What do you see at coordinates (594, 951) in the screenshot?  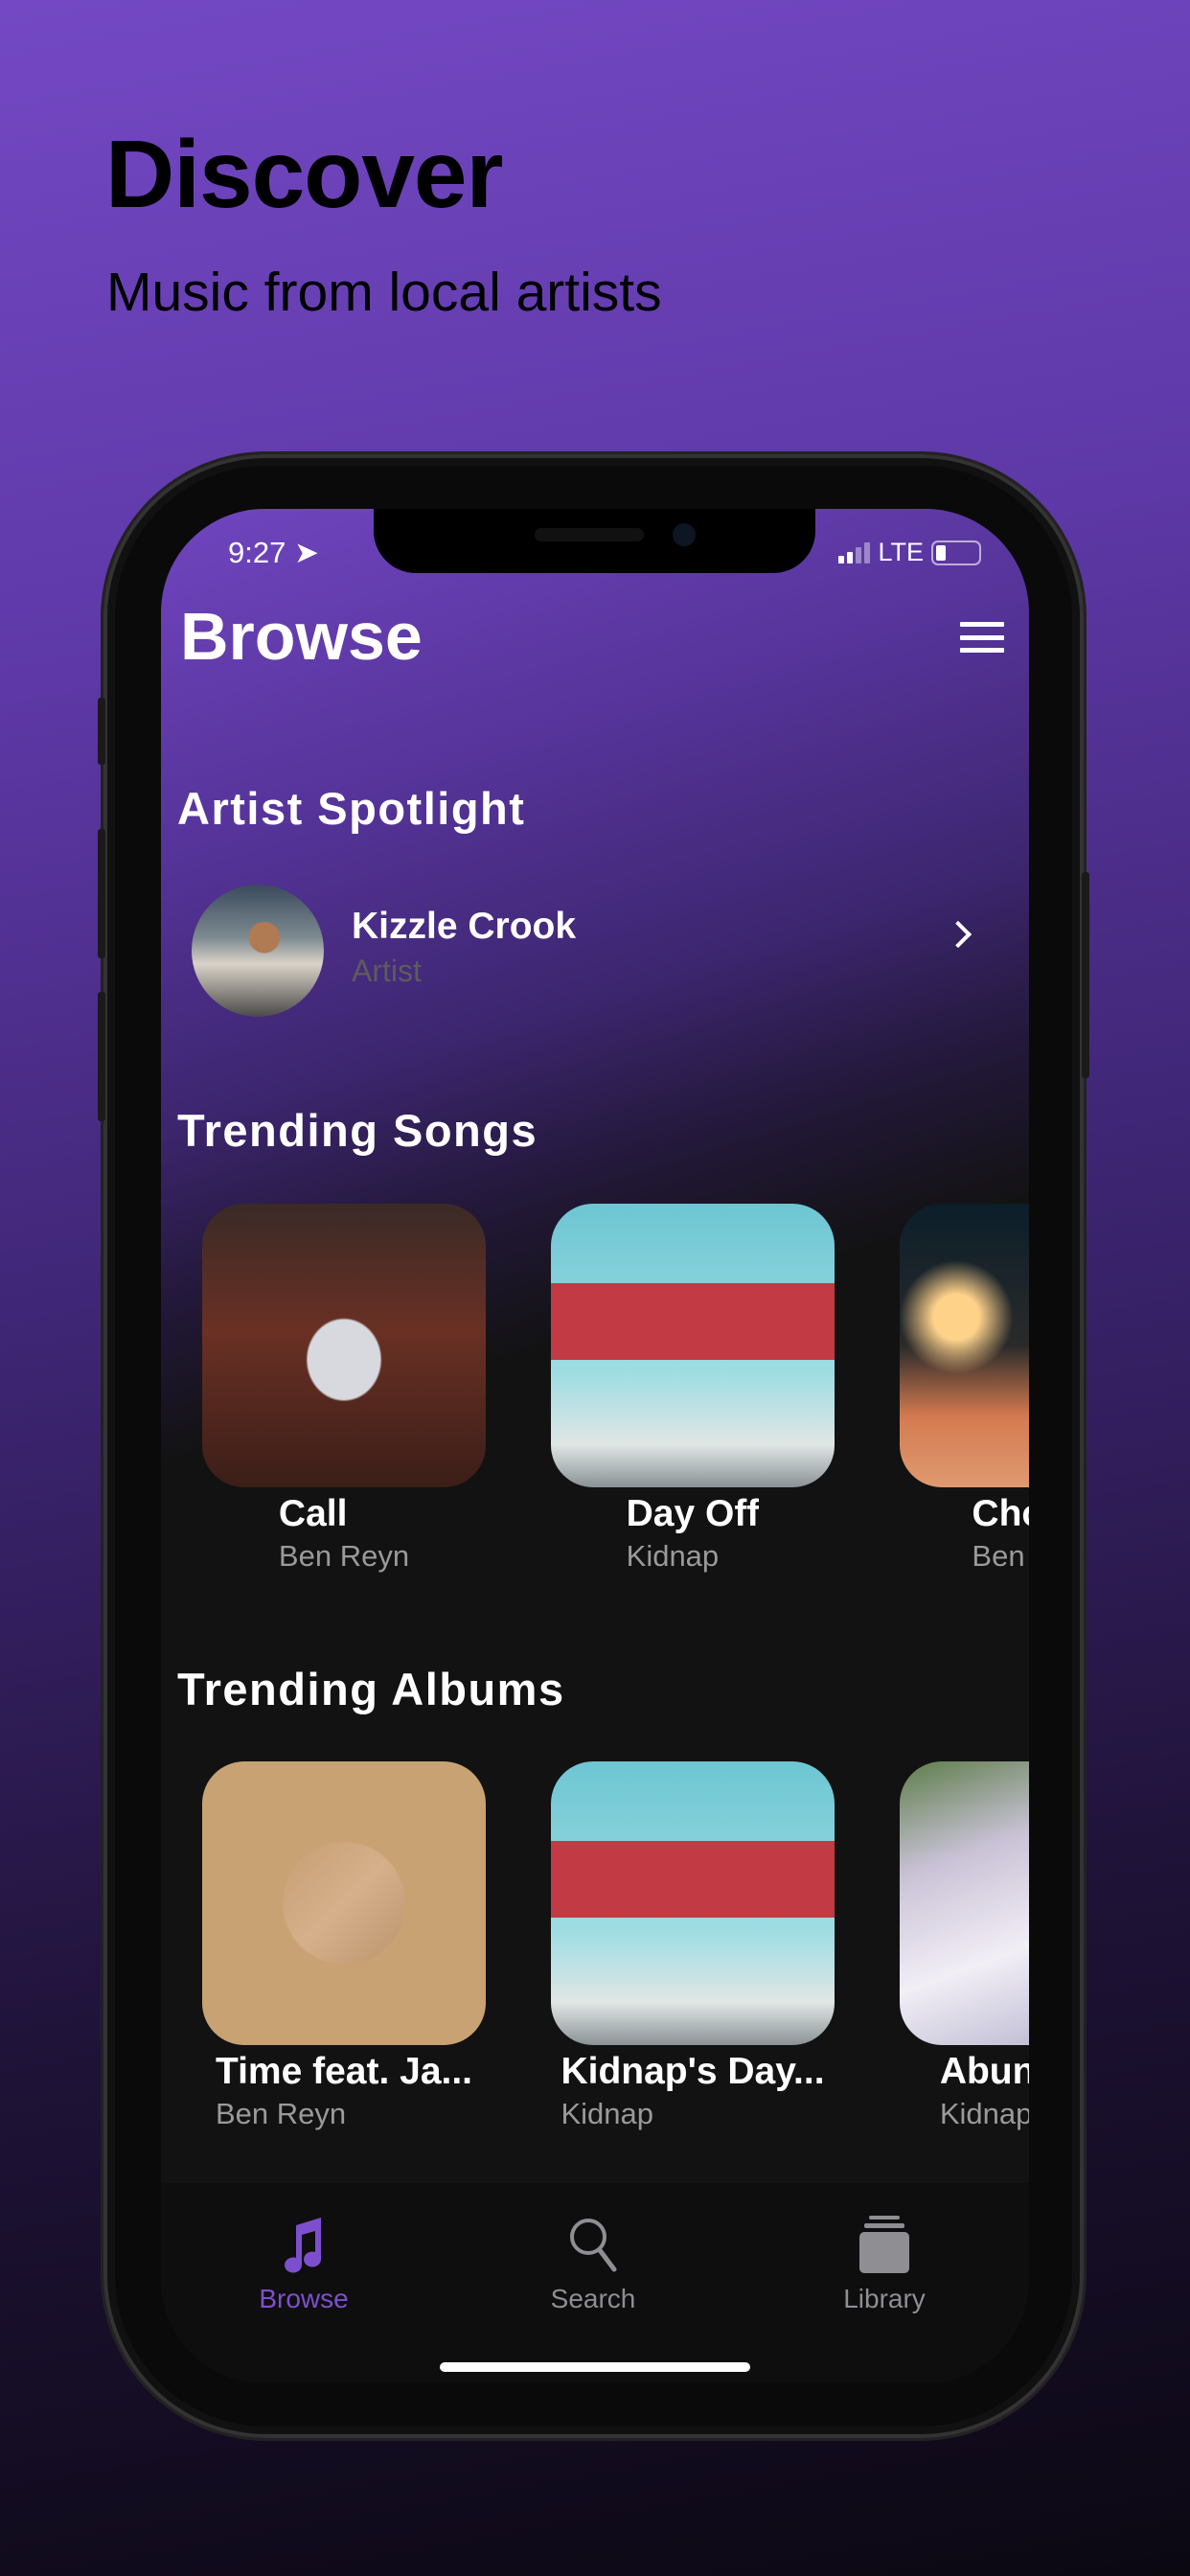 I see `artist-spotlight-row: Kizzle Crook Artist` at bounding box center [594, 951].